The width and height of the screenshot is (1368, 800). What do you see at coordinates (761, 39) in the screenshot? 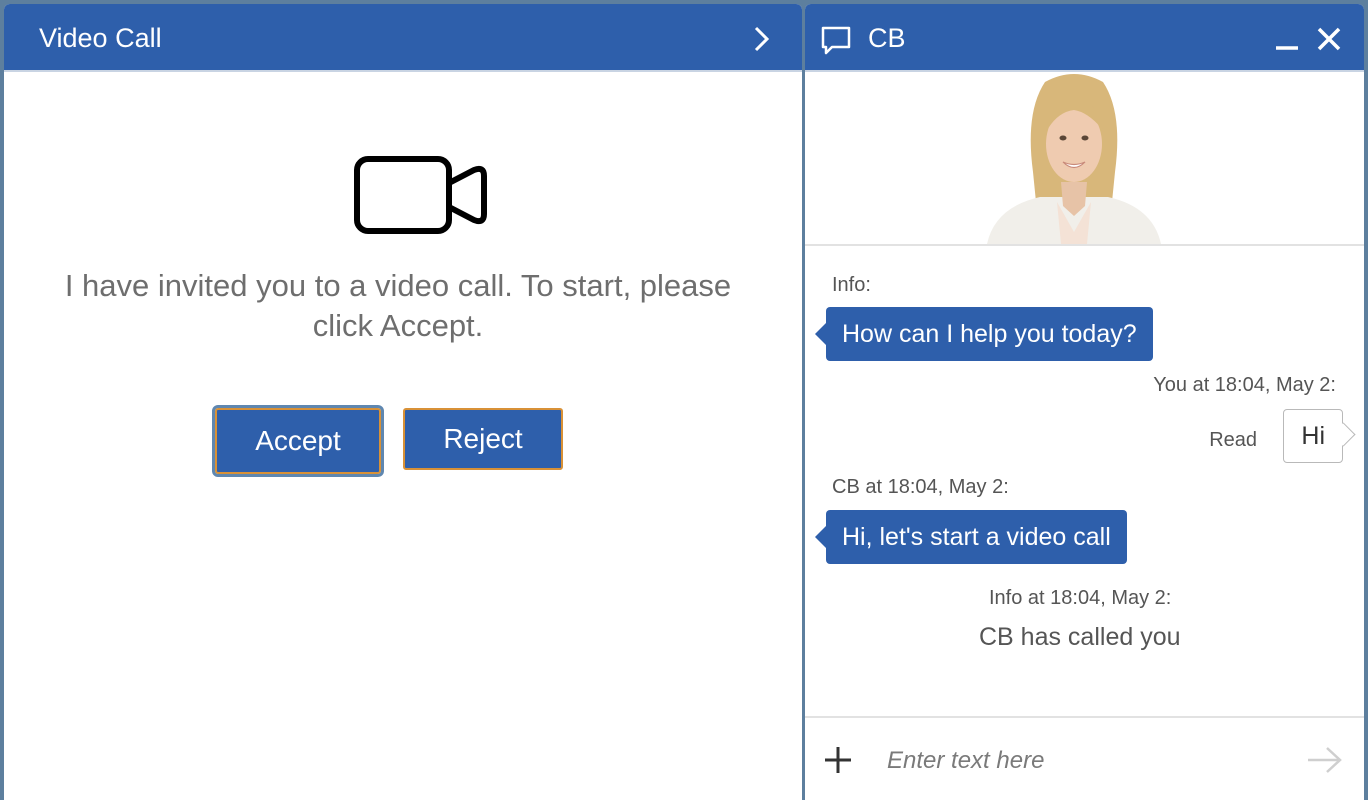
I see `chevron-right-icon` at bounding box center [761, 39].